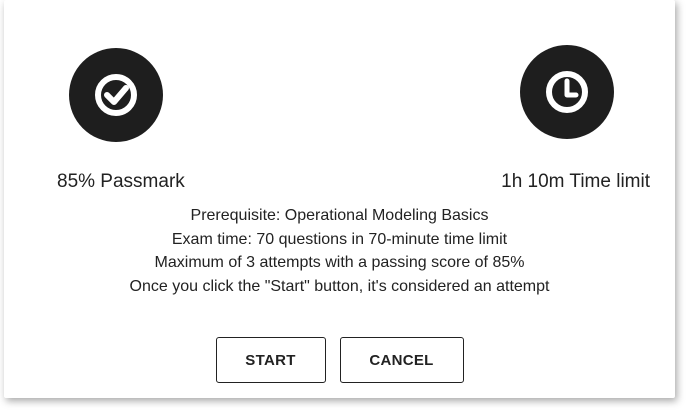 The image size is (687, 411). Describe the element at coordinates (121, 181) in the screenshot. I see `passmark-label: 85% Passmark` at that location.